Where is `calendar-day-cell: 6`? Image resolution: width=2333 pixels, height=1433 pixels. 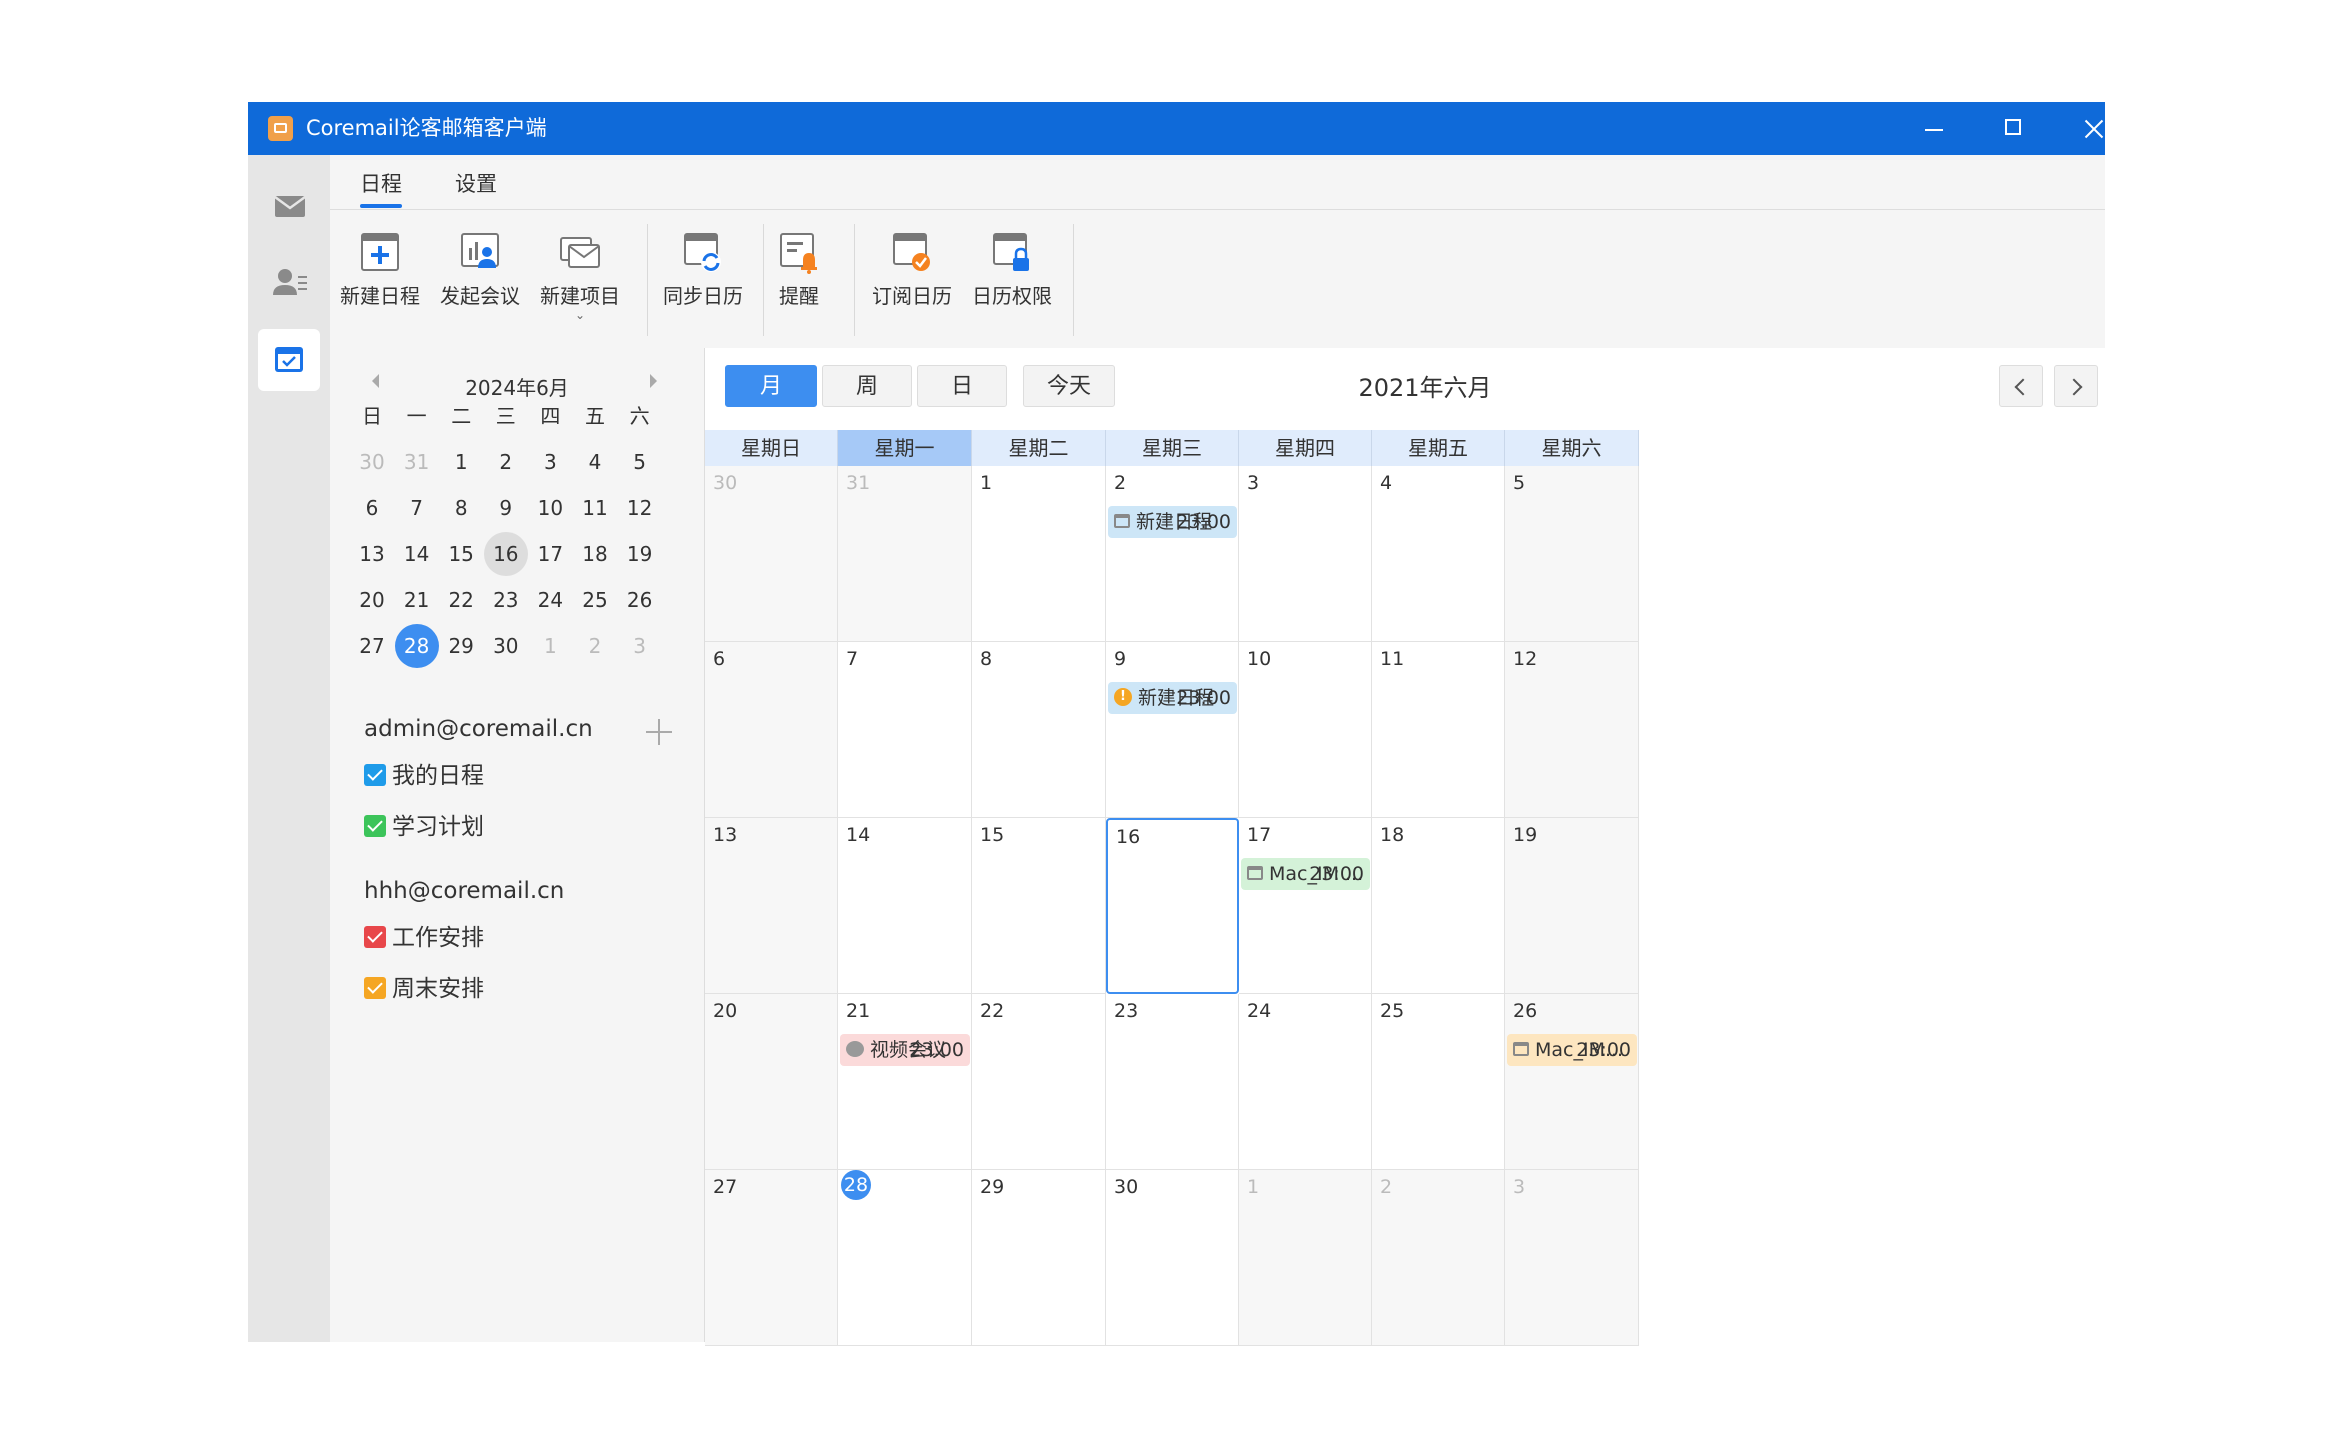 calendar-day-cell: 6 is located at coordinates (771, 730).